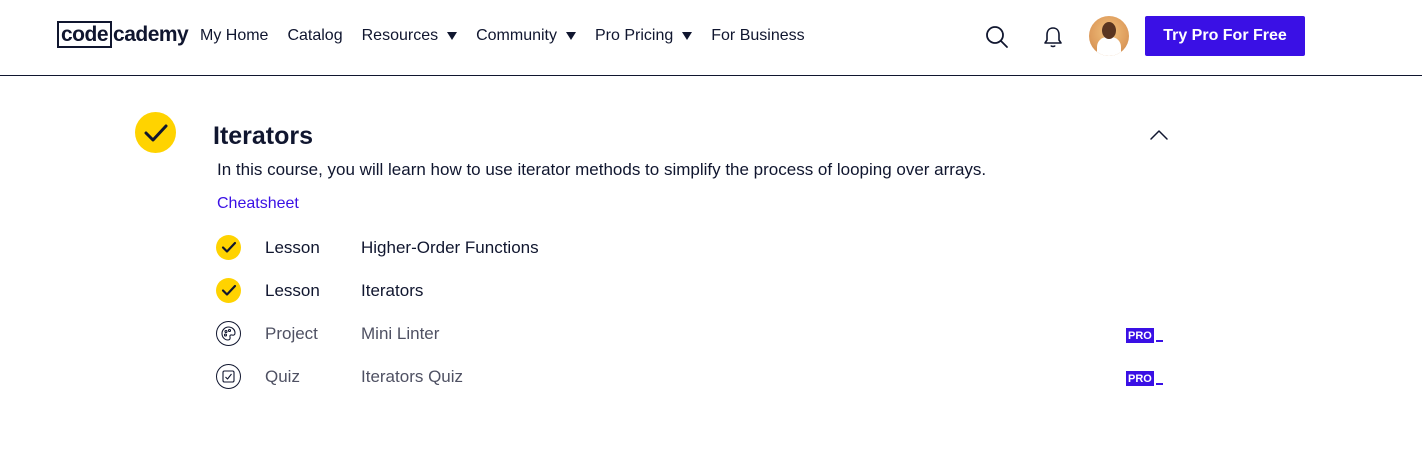 The height and width of the screenshot is (461, 1422). What do you see at coordinates (263, 136) in the screenshot?
I see `module-title: Iterators` at bounding box center [263, 136].